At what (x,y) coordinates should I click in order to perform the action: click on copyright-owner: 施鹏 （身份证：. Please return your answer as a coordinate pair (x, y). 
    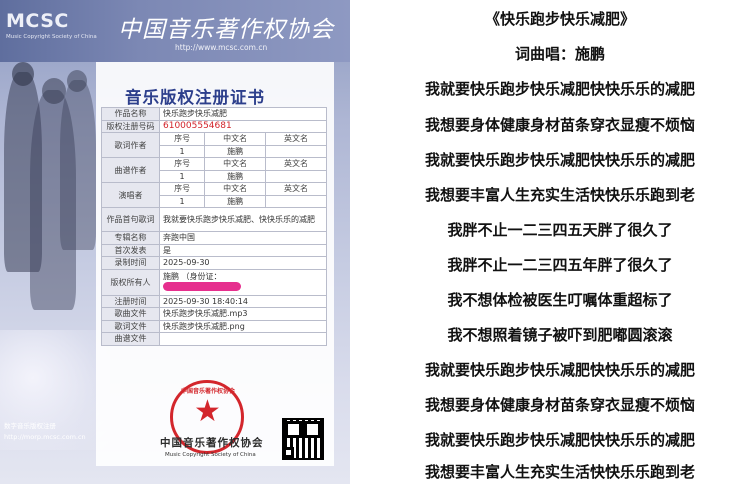
    Looking at the image, I should click on (243, 282).